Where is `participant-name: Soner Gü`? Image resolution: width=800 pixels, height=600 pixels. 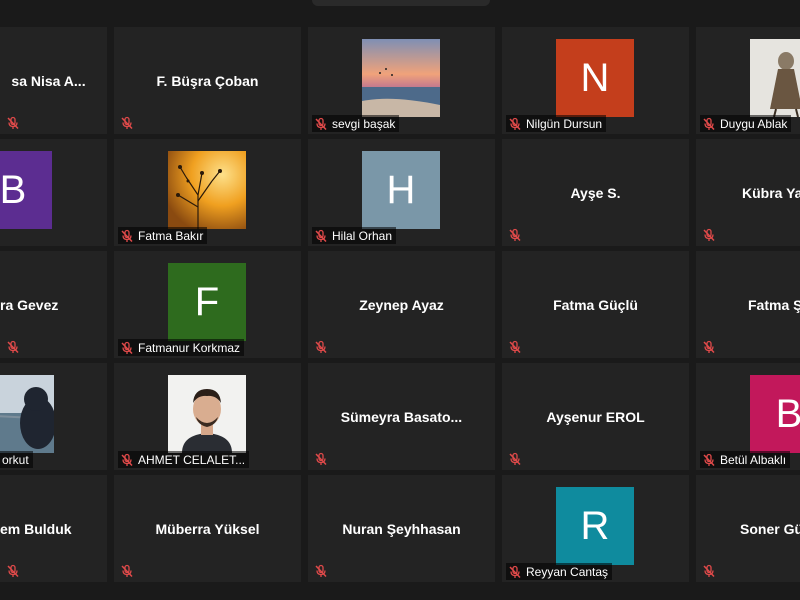 participant-name: Soner Gü is located at coordinates (770, 528).